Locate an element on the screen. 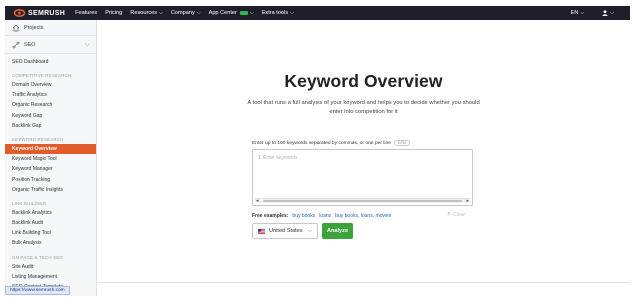 Image resolution: width=638 pixels, height=304 pixels. sidebar-item-keyword-manager: Keyword Manager is located at coordinates (50, 169).